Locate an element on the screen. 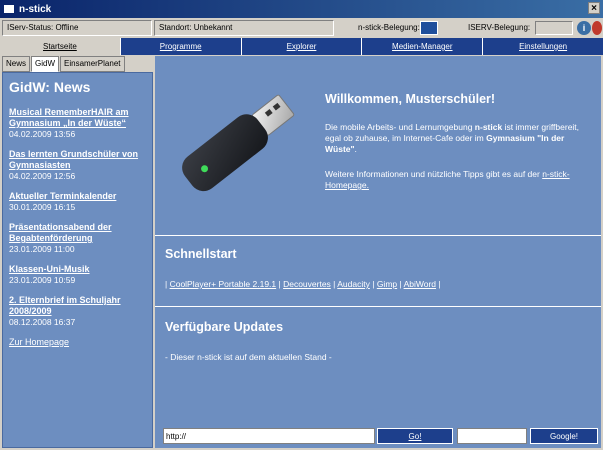 This screenshot has width=603, height=450. tab-gidw: GidW is located at coordinates (45, 64).